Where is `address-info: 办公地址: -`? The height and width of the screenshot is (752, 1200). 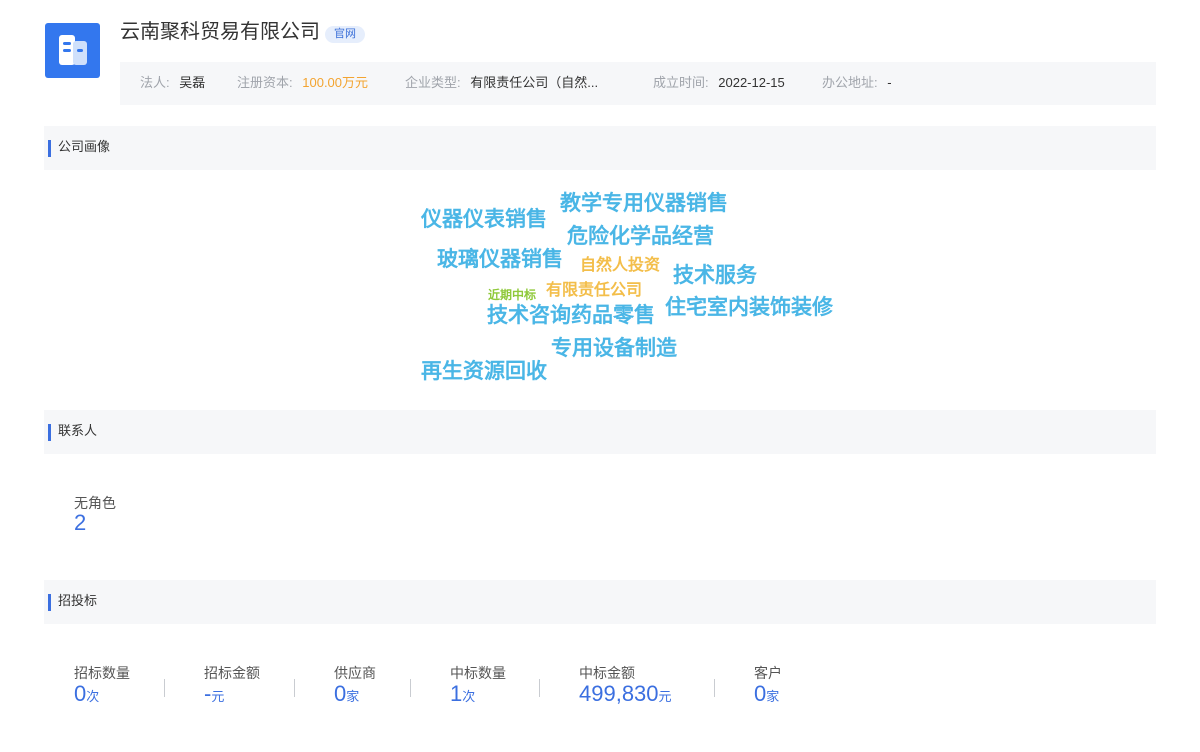 address-info: 办公地址: - is located at coordinates (857, 82).